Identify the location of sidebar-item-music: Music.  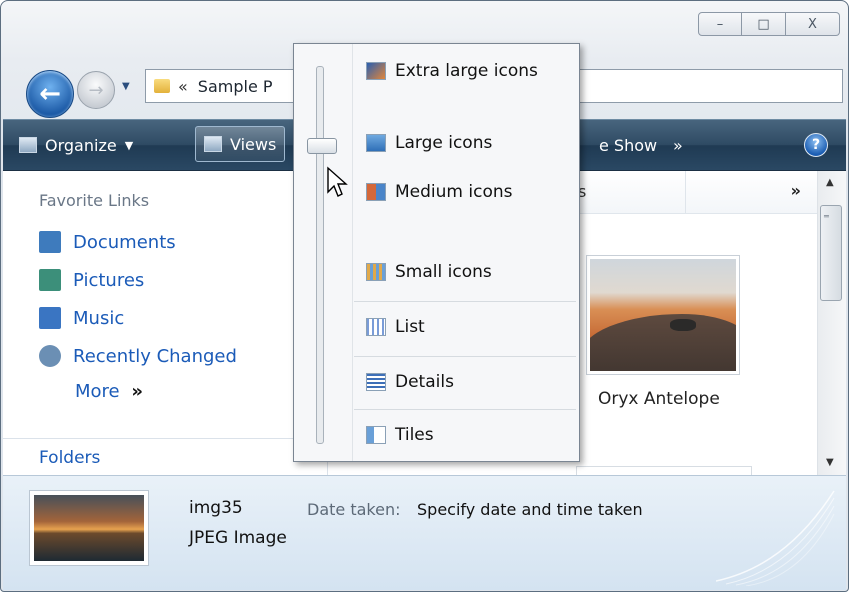
(81, 318).